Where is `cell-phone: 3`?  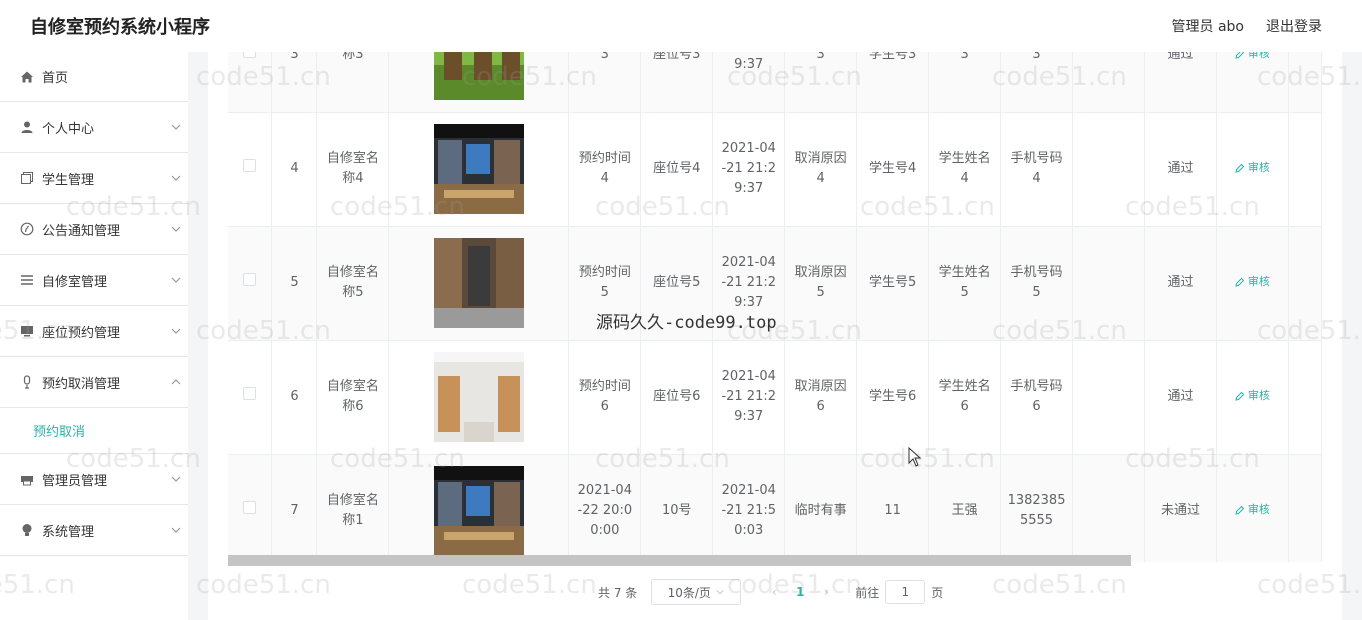
cell-phone: 3 is located at coordinates (1037, 82).